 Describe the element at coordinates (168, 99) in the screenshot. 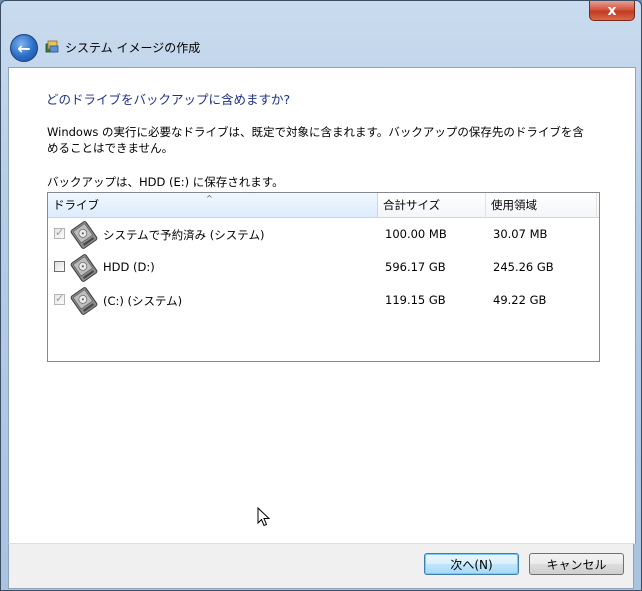

I see `page-heading: どのドライブをバックアップに含めますか?` at that location.